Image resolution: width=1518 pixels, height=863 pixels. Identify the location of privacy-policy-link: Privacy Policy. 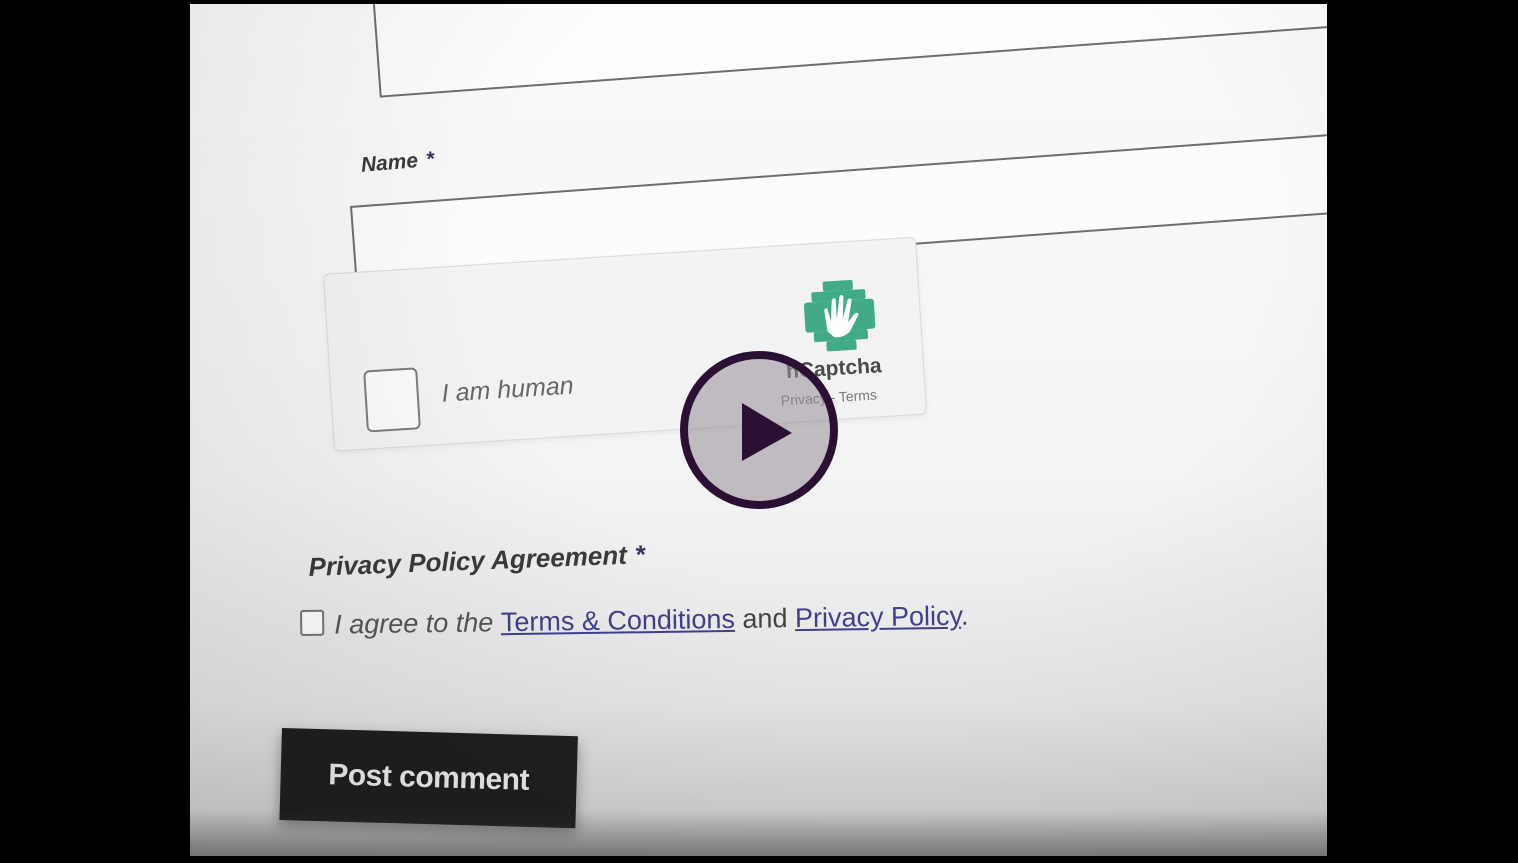
(878, 617).